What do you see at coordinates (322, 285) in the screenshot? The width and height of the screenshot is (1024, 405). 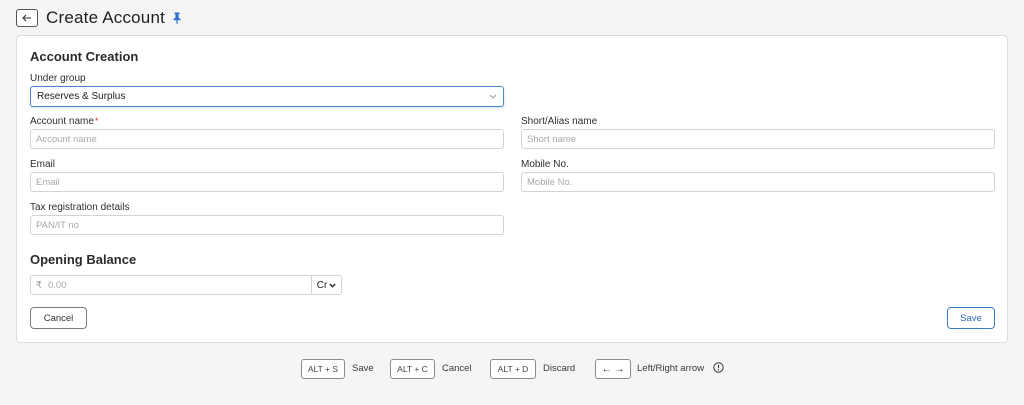 I see `cr-dr-value: Cr` at bounding box center [322, 285].